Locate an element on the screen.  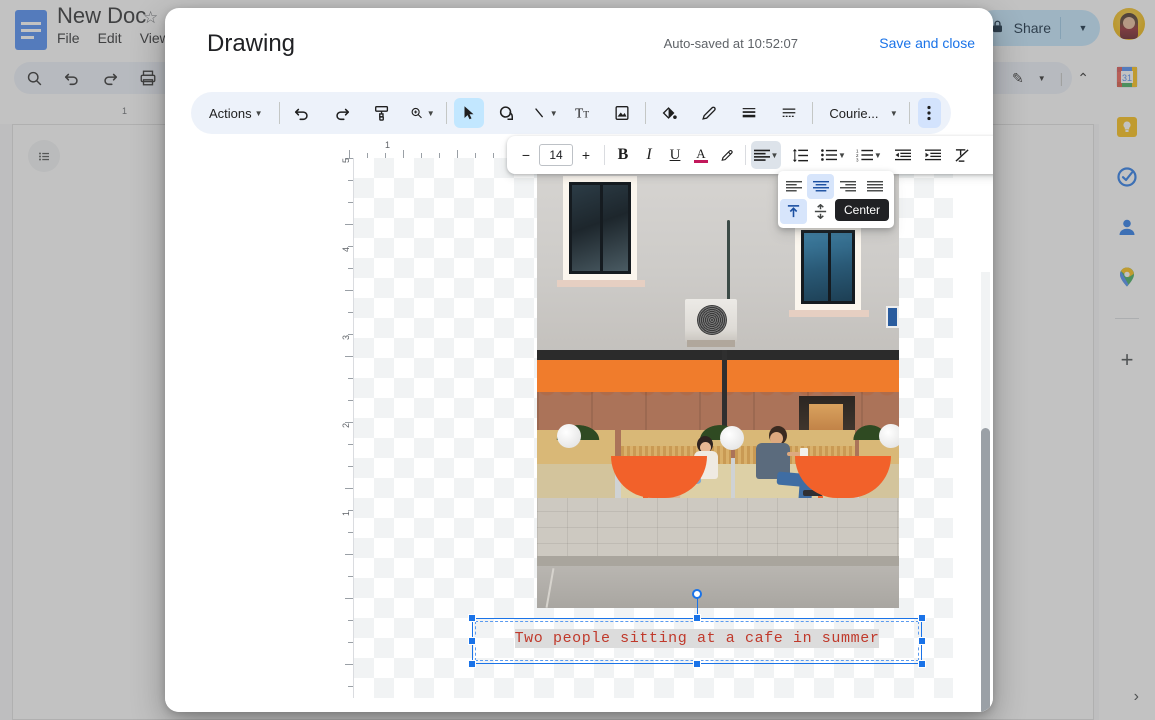
resize-handle-ne is located at coordinates (922, 618).